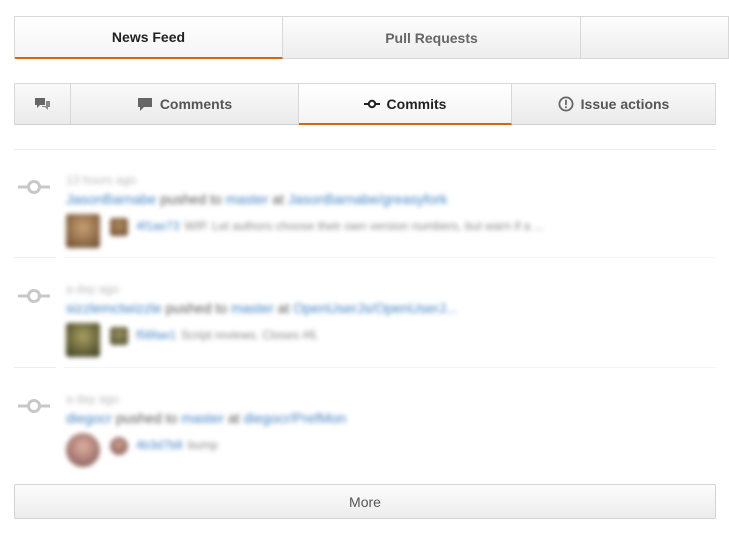 The image size is (729, 534). I want to click on comment-icon, so click(144, 104).